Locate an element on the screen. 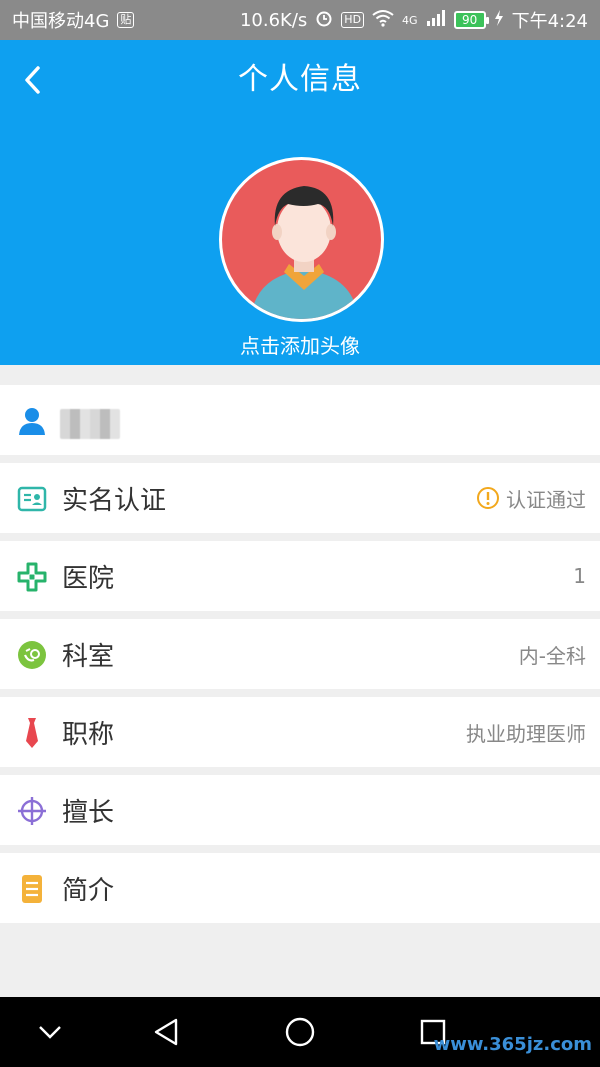  target-icon is located at coordinates (32, 811).